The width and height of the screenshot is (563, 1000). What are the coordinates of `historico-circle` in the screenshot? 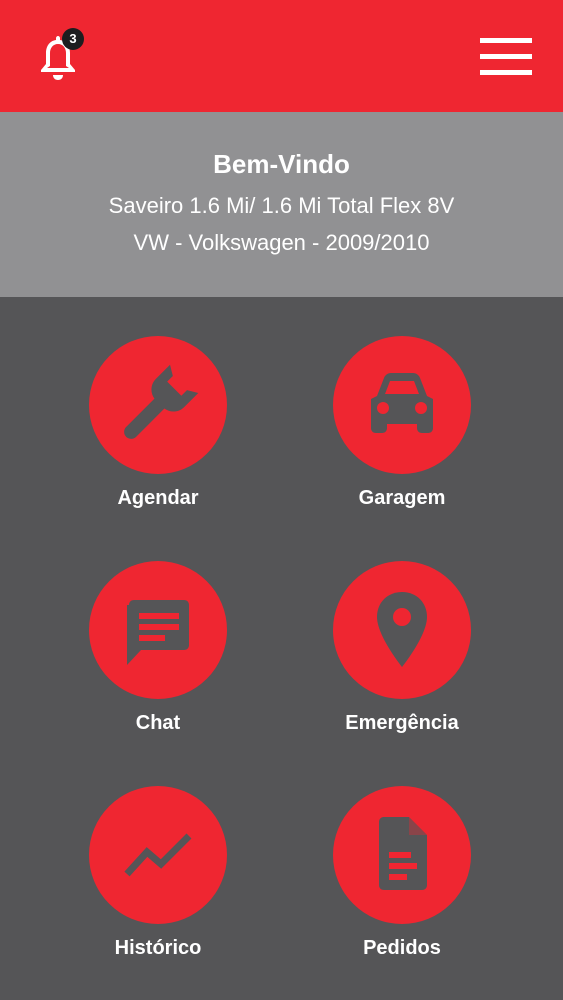 It's located at (158, 855).